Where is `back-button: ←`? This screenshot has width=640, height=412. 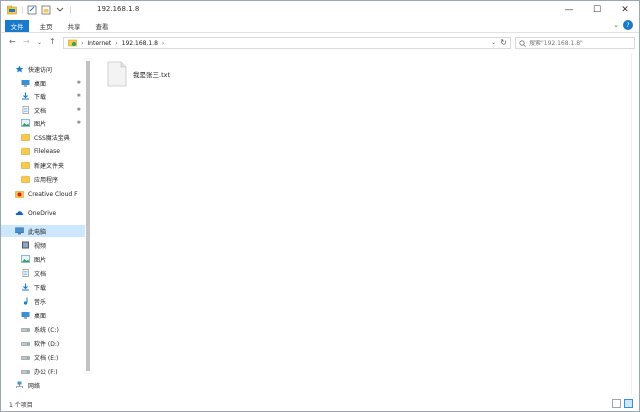
back-button: ← is located at coordinates (12, 41).